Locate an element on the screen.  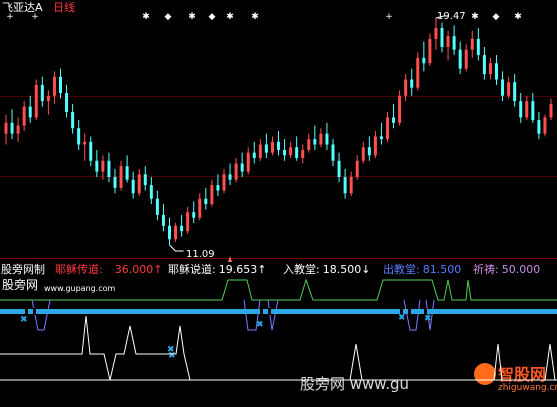
blue-band is located at coordinates (278, 311).